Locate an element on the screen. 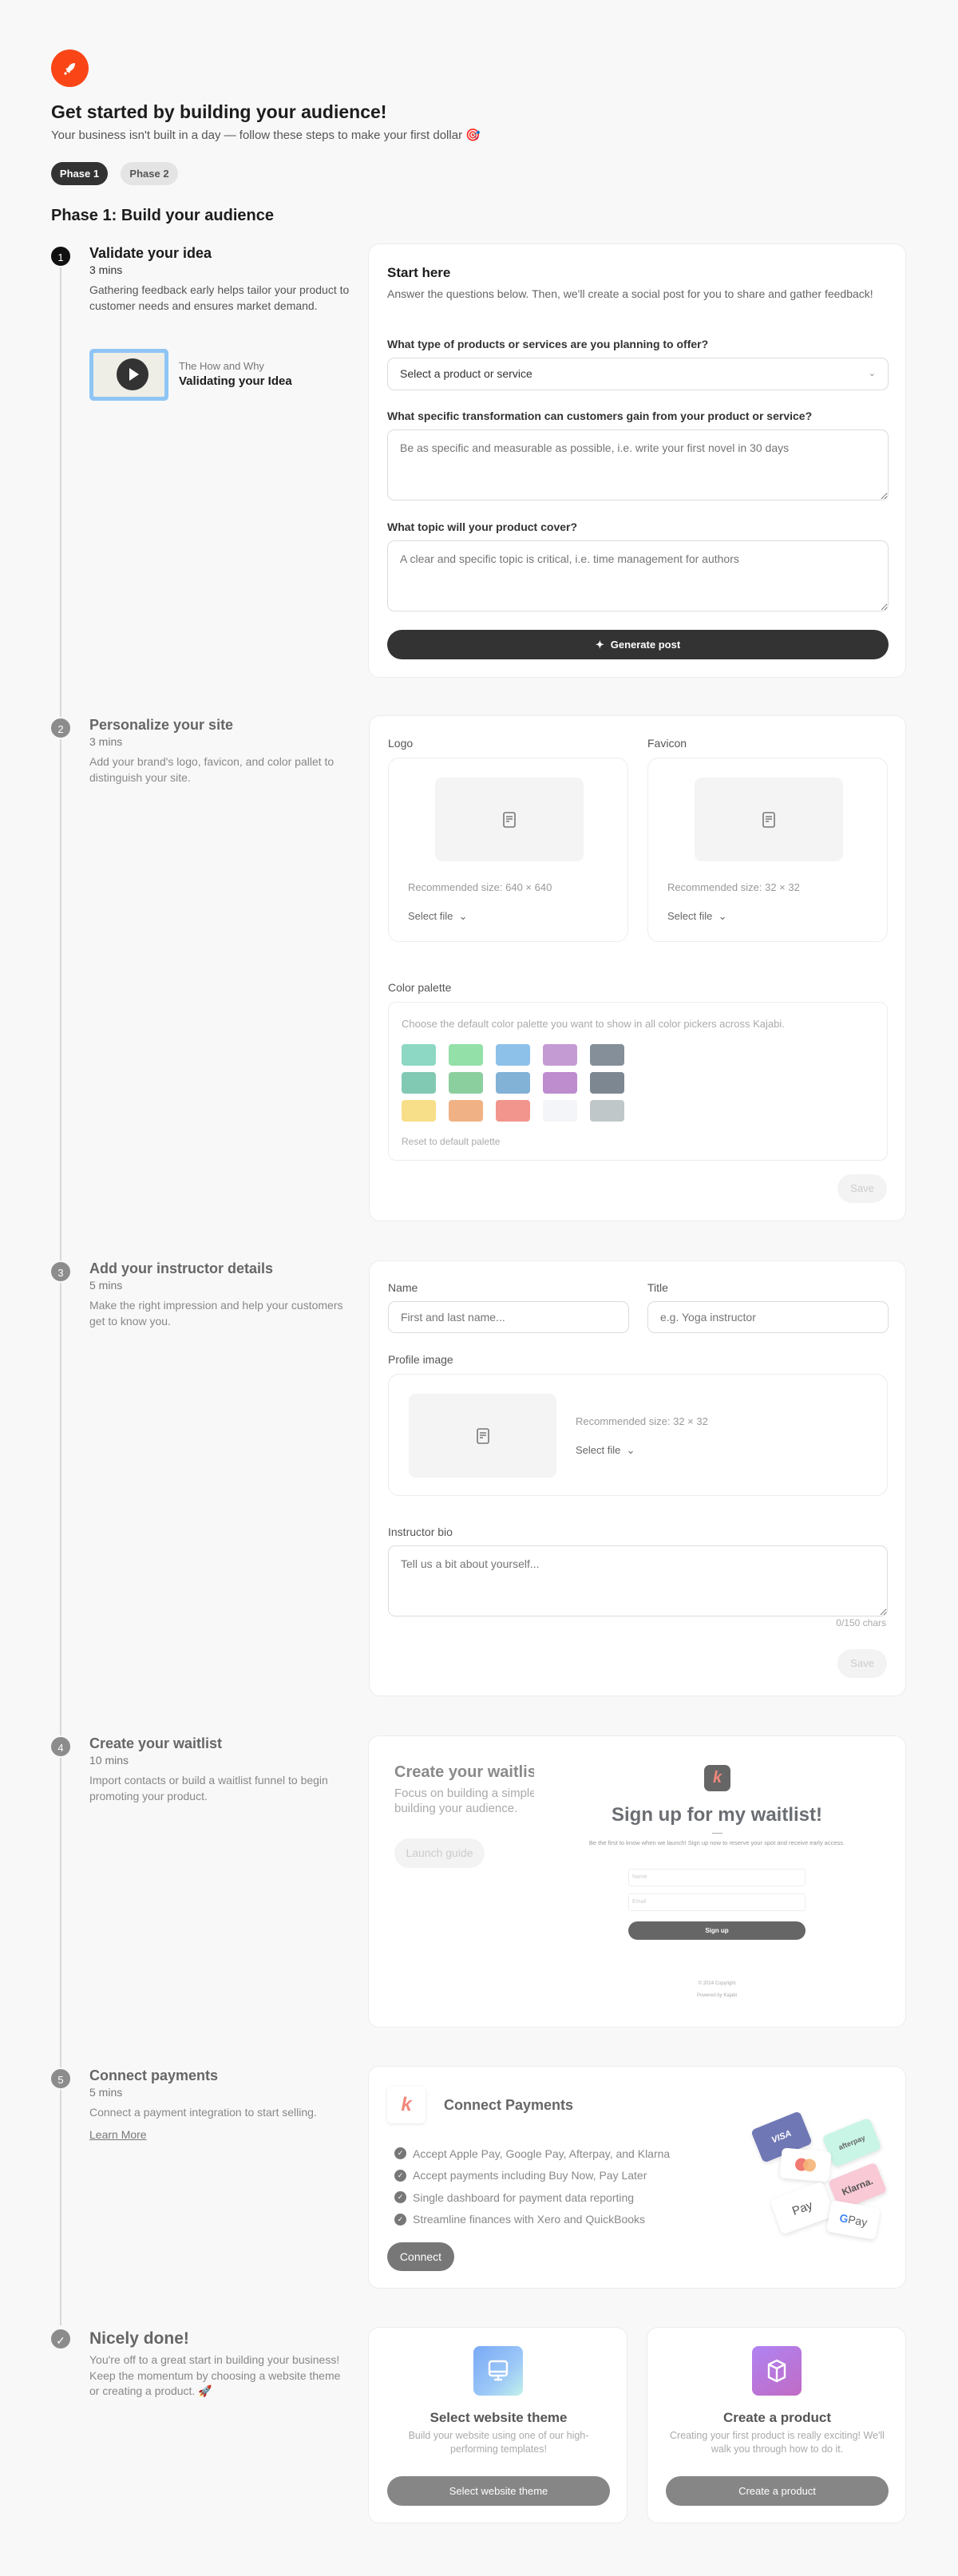 The height and width of the screenshot is (2576, 958). generate-post-button: ✦ Generate post is located at coordinates (638, 645).